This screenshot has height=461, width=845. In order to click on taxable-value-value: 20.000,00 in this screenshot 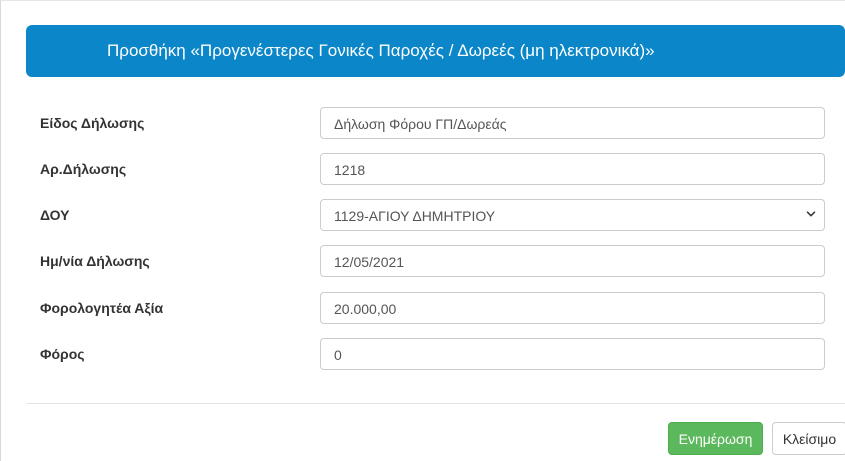, I will do `click(365, 309)`.